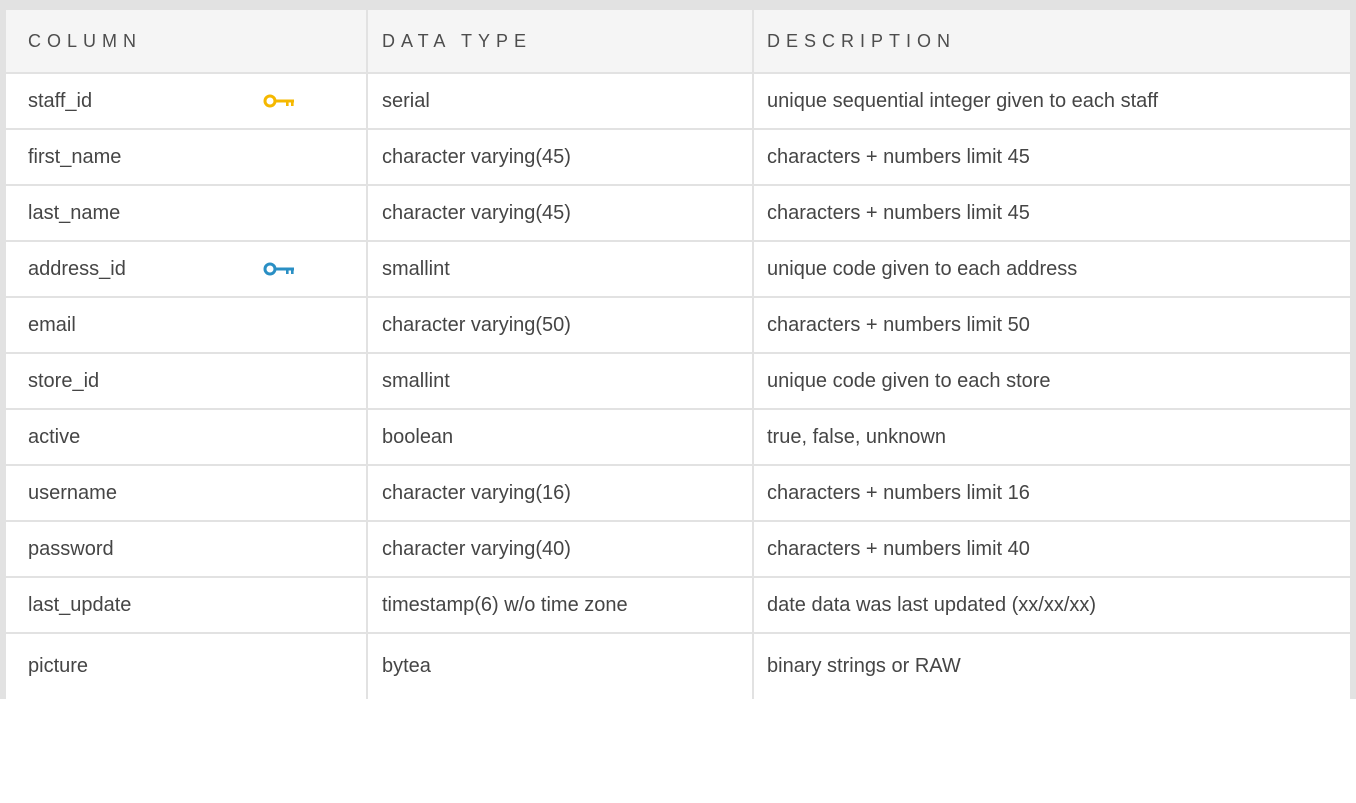  Describe the element at coordinates (1054, 493) in the screenshot. I see `description: characters + numbers limit 16` at that location.